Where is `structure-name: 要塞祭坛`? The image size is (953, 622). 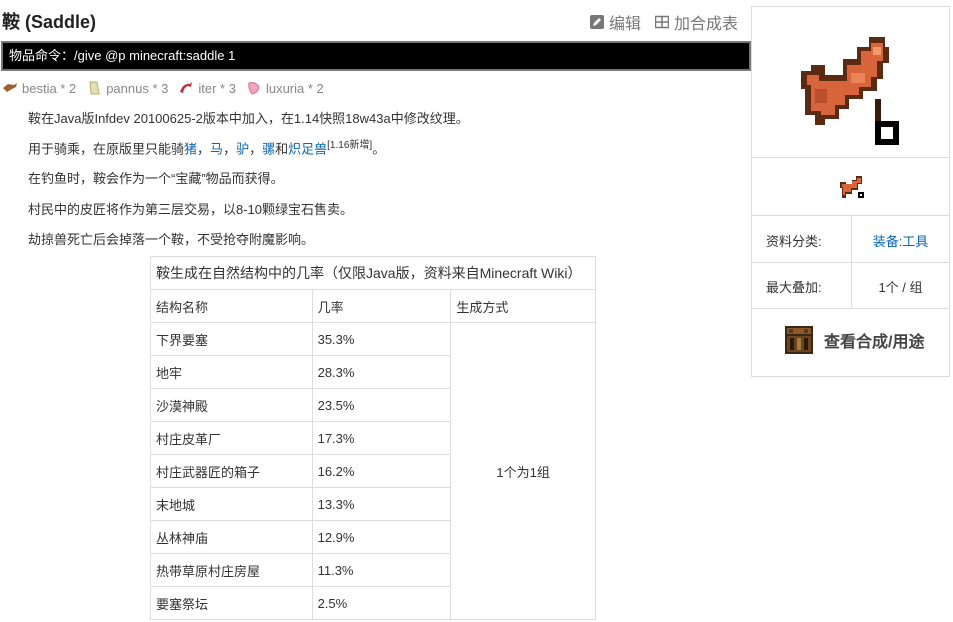
structure-name: 要塞祭坛 is located at coordinates (231, 603).